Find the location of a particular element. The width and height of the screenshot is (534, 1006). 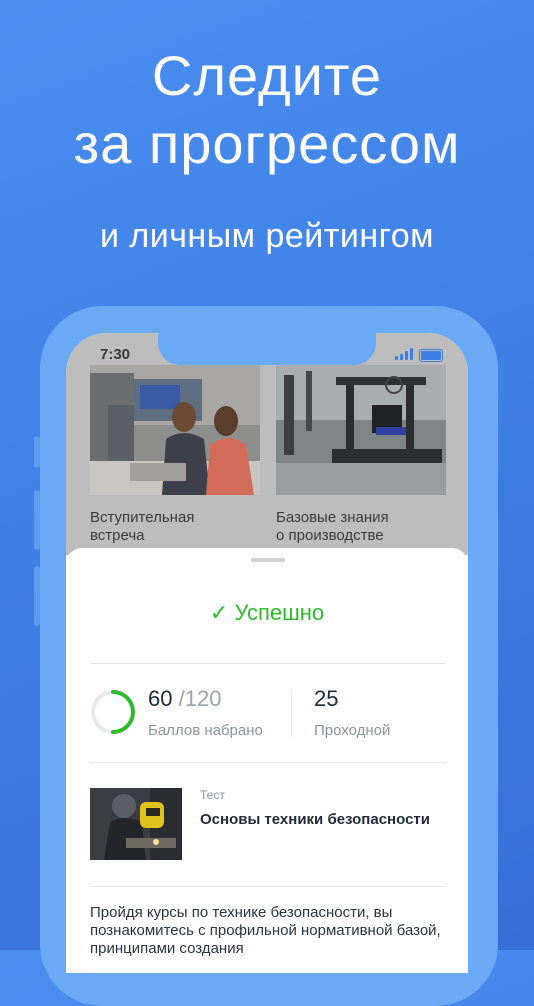

course-card: Вступительная встреча is located at coordinates (175, 455).